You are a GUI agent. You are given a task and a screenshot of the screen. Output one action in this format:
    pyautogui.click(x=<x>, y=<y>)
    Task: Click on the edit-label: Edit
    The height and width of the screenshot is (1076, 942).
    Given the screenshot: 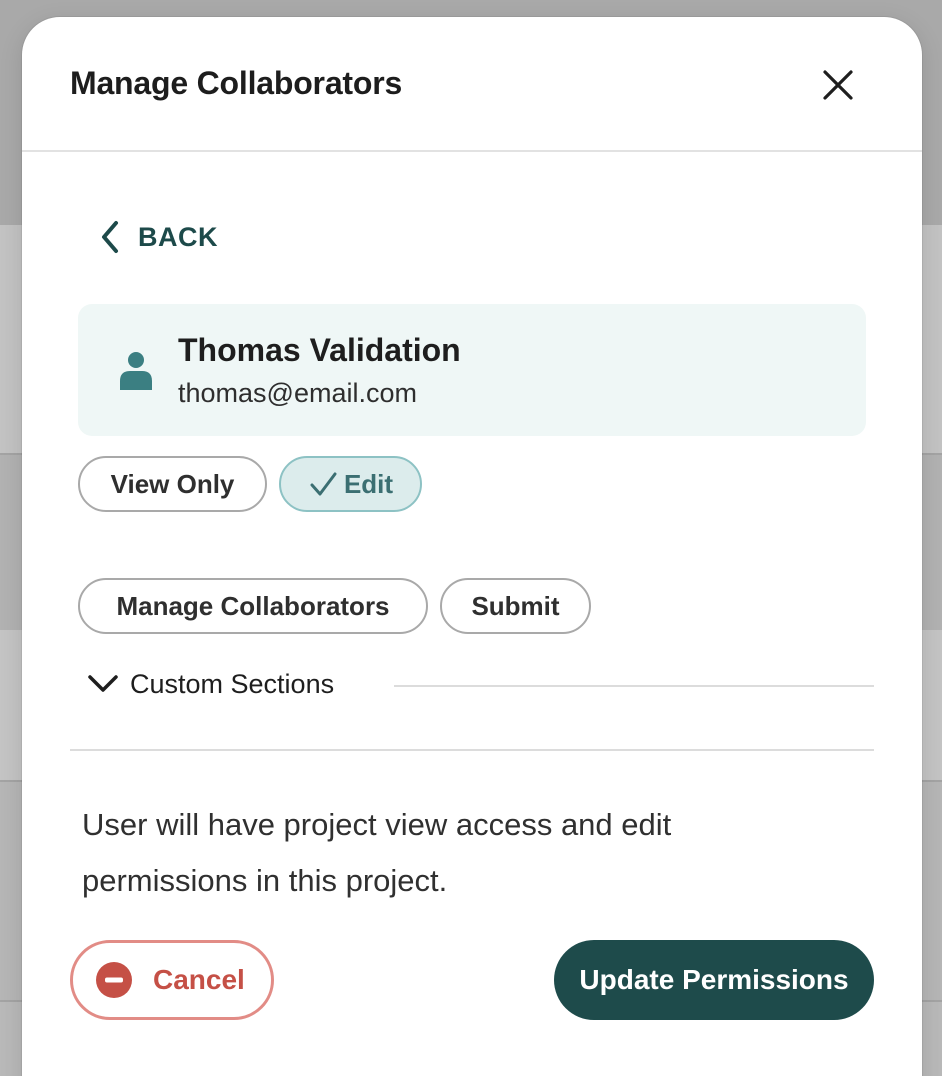 What is the action you would take?
    pyautogui.click(x=368, y=483)
    